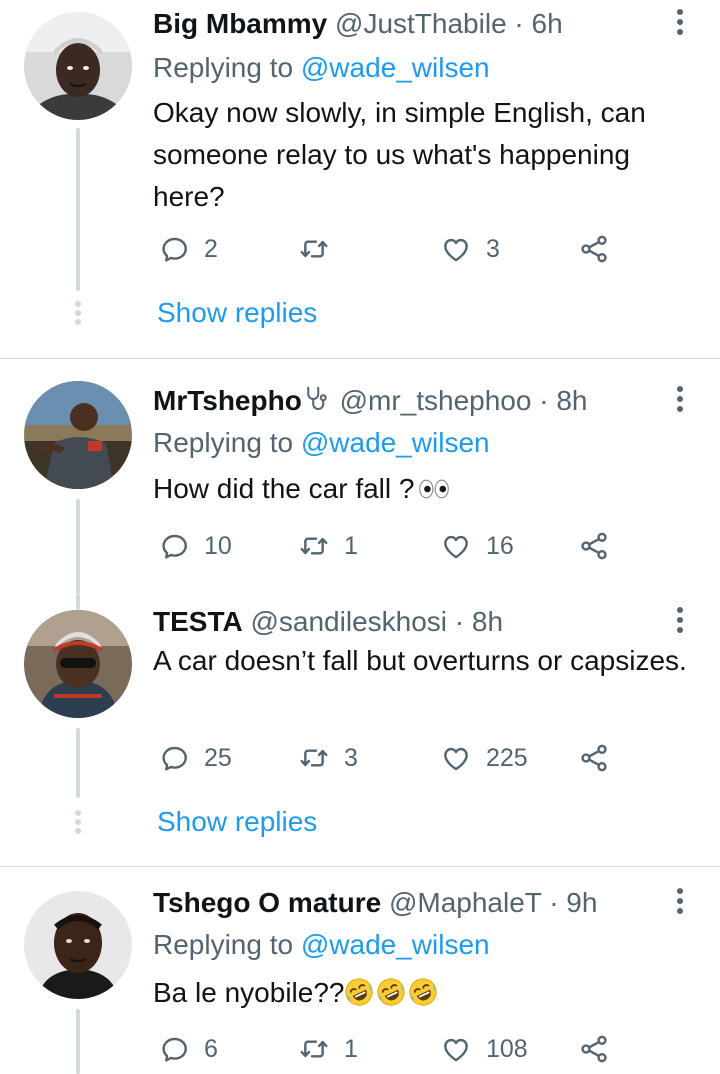  Describe the element at coordinates (393, 758) in the screenshot. I see `action-bar: 25 3 225` at that location.